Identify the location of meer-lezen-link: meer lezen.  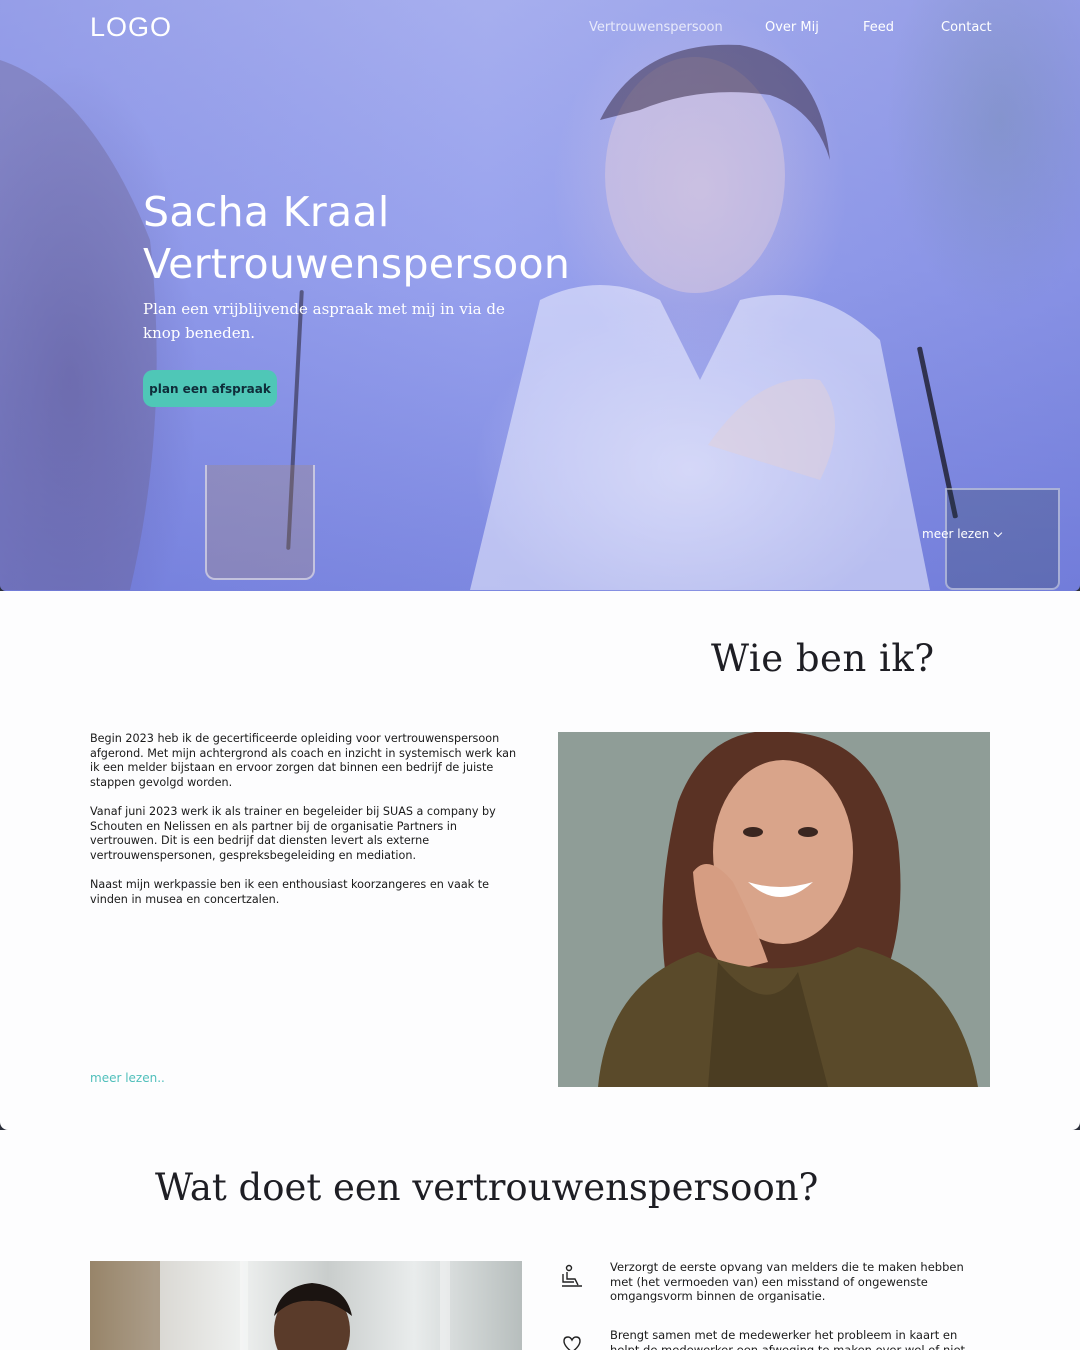
(962, 534).